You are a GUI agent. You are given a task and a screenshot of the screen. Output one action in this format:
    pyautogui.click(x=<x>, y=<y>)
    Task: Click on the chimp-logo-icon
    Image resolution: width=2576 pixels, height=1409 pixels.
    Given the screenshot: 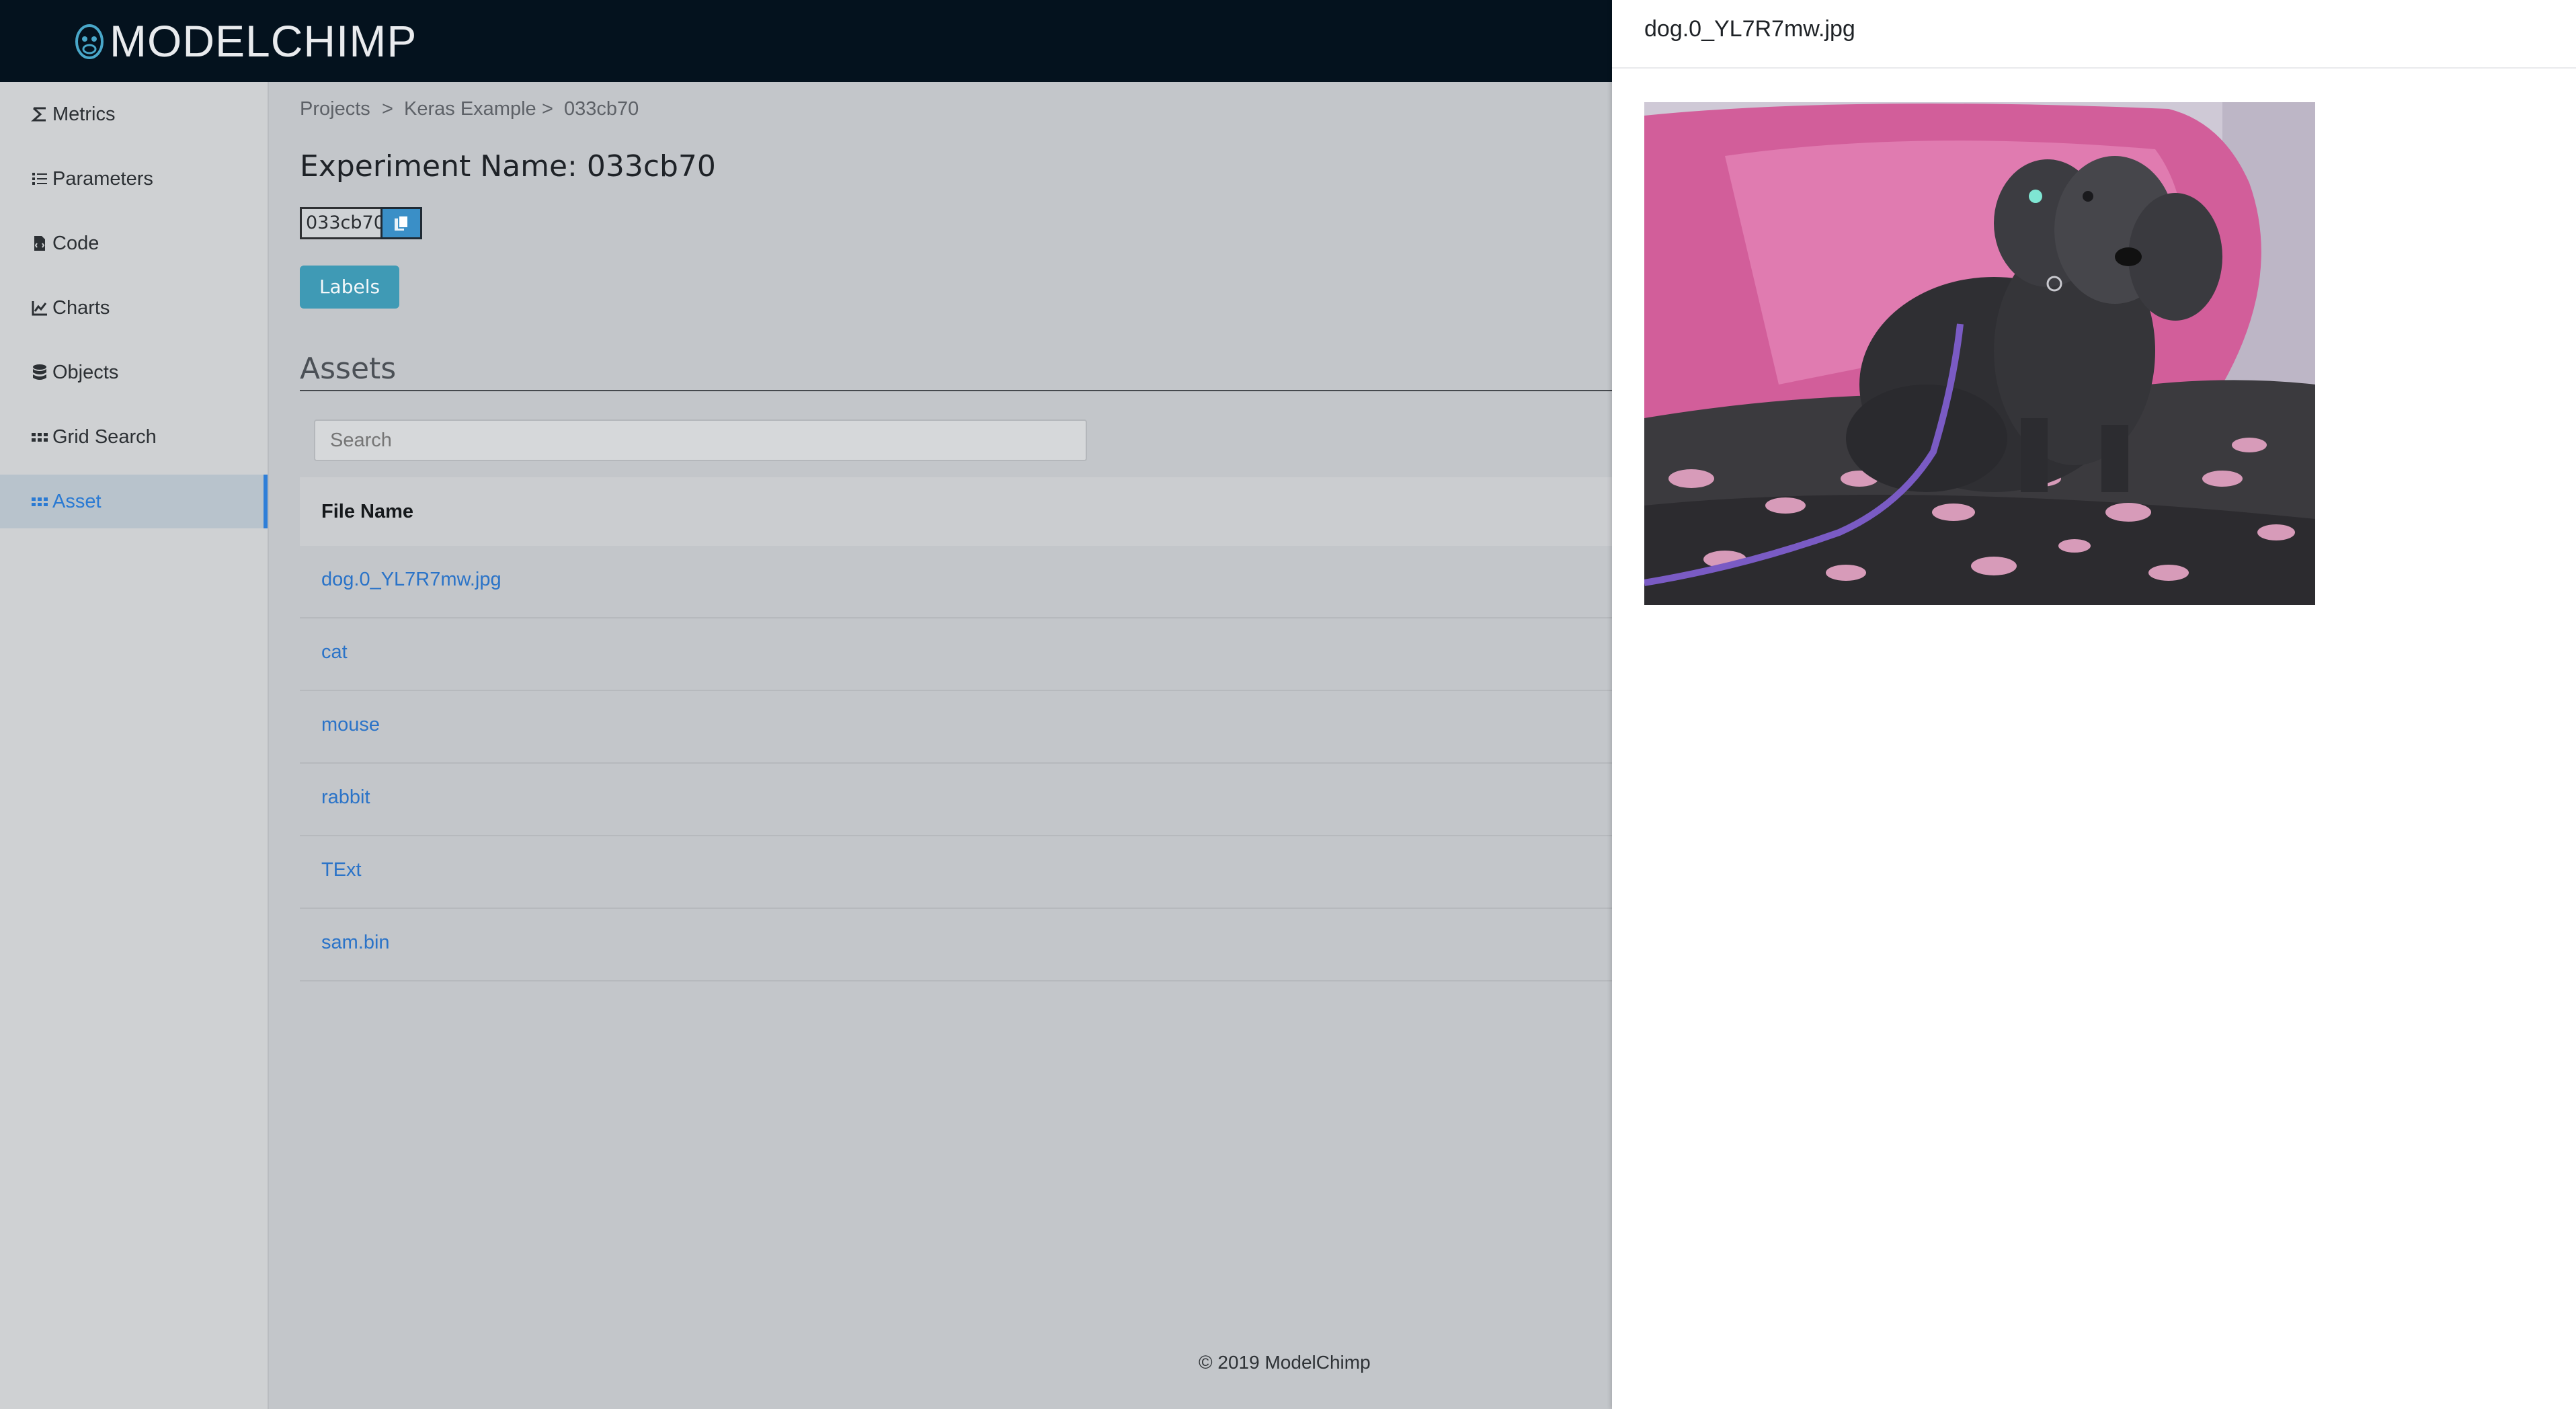 What is the action you would take?
    pyautogui.click(x=89, y=41)
    